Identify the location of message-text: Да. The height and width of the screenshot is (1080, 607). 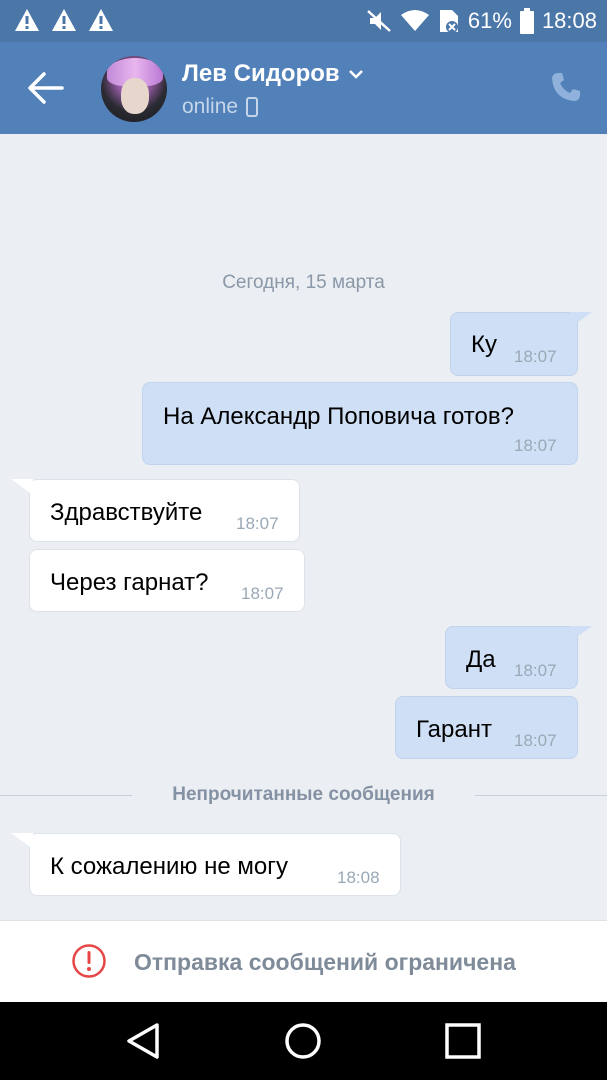
(481, 659).